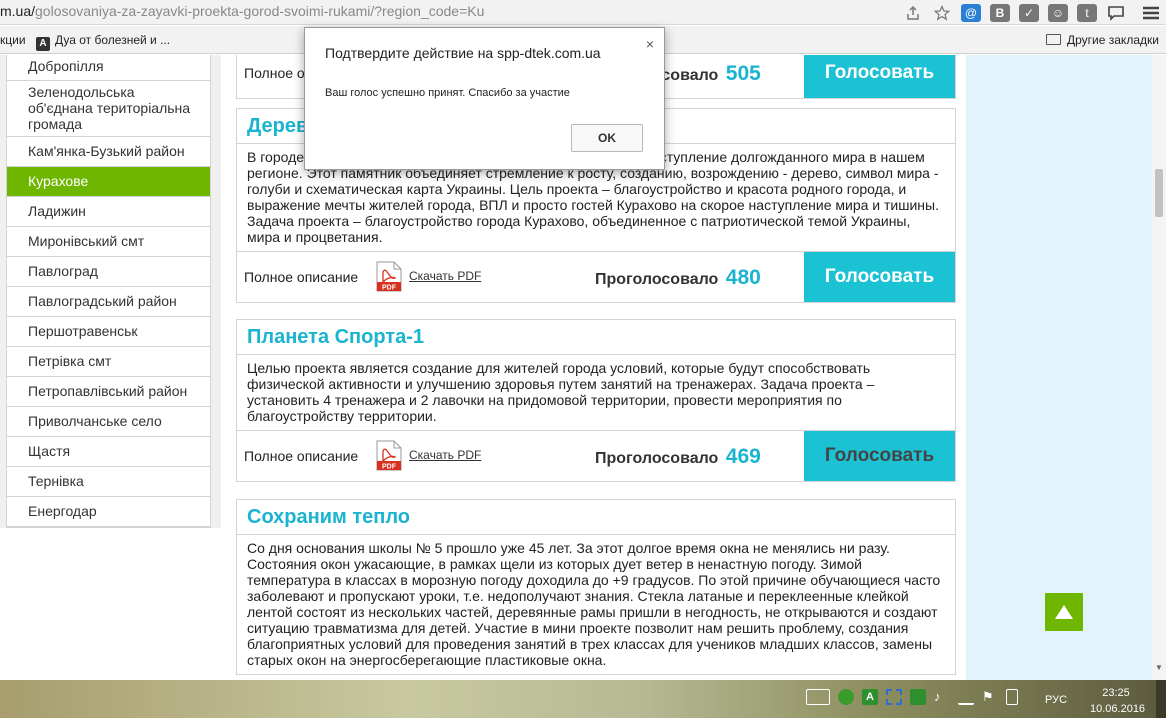 The height and width of the screenshot is (718, 1166). Describe the element at coordinates (1159, 667) in the screenshot. I see `scroll-down-arrow-icon: ▼` at that location.